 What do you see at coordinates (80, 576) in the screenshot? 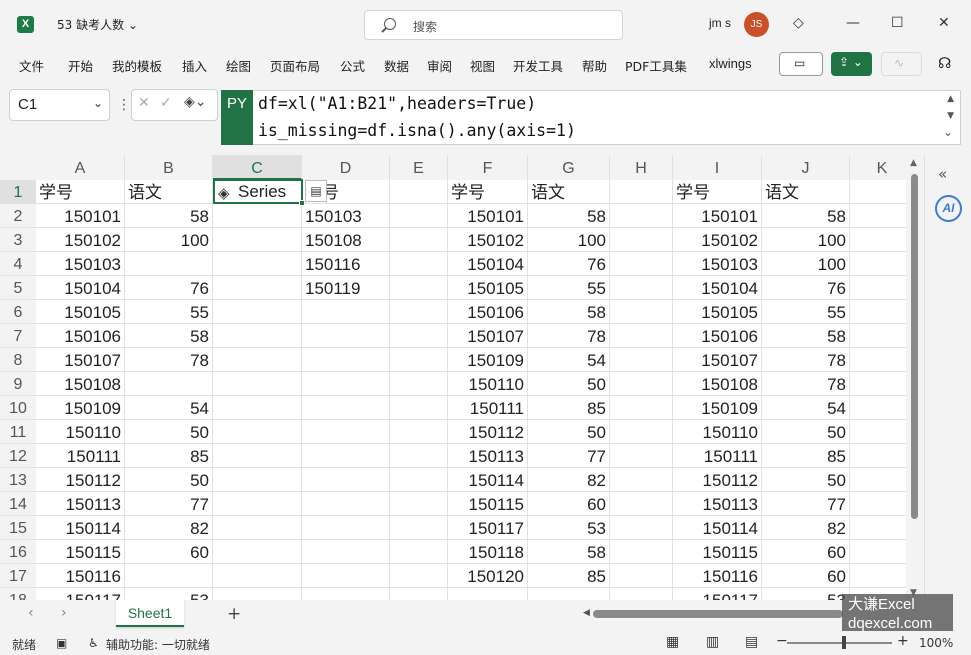
I see `cell-a17: 150116` at bounding box center [80, 576].